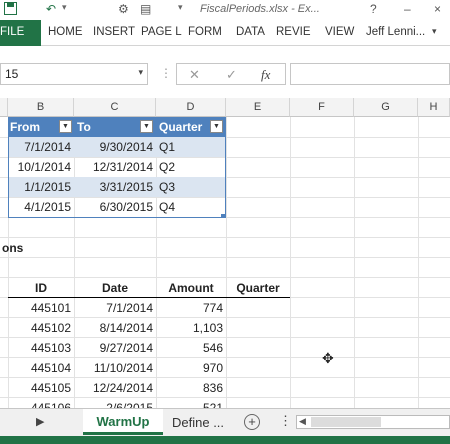 This screenshot has height=444, width=450. What do you see at coordinates (115, 207) in the screenshot?
I see `table-cell: 6/30/2015` at bounding box center [115, 207].